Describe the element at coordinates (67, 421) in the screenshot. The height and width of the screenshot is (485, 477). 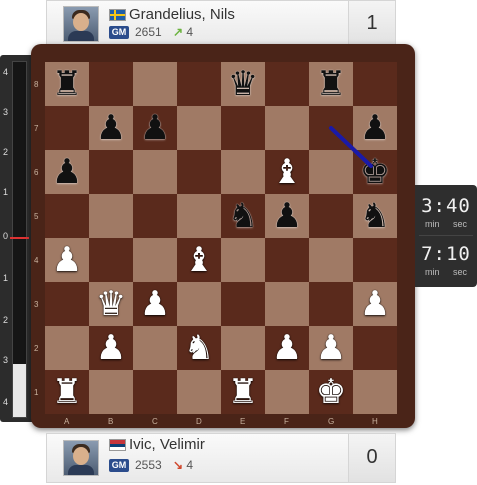
I see `file-label: A` at that location.